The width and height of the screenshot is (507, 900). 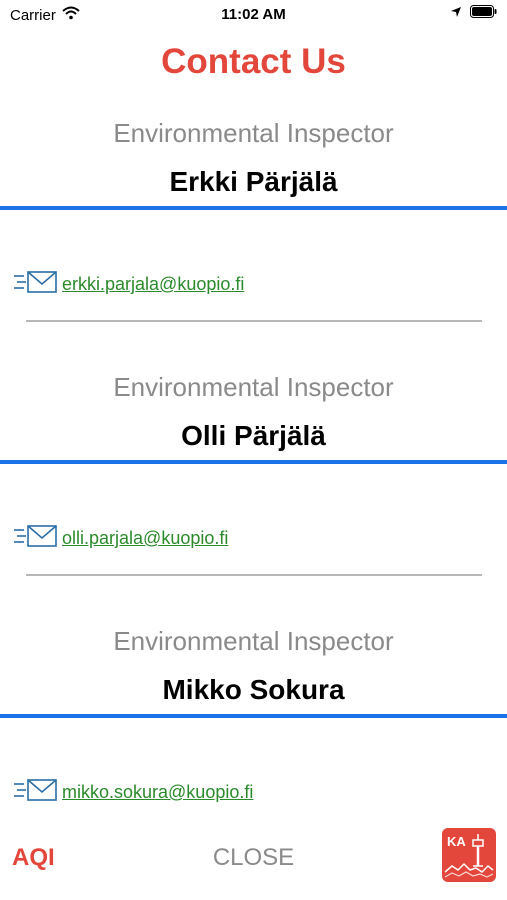 I want to click on logo-text: KA, so click(x=456, y=841).